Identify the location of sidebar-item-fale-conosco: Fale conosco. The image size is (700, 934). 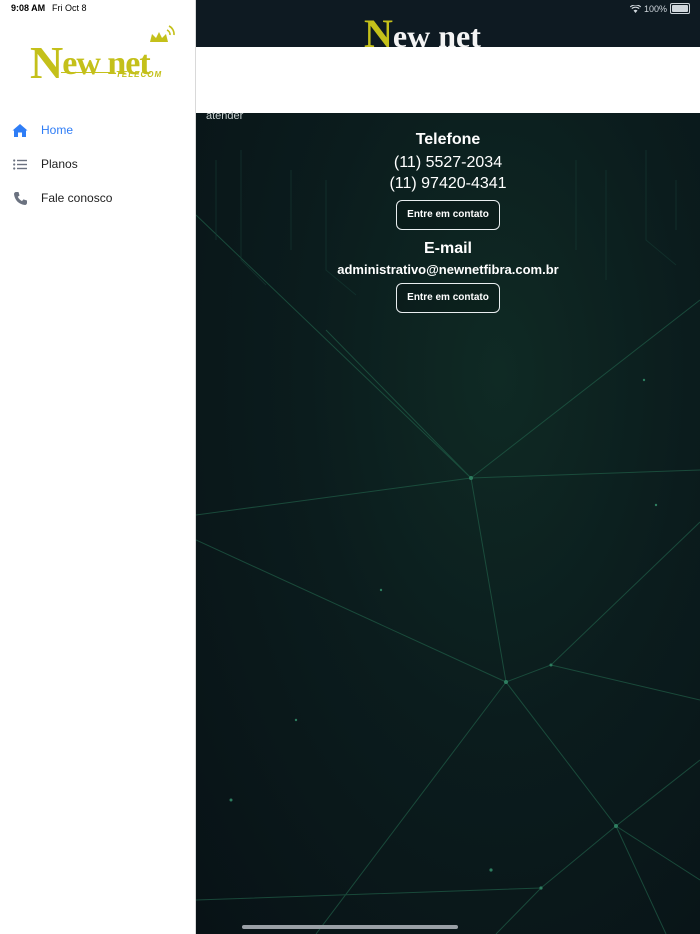
(97, 198).